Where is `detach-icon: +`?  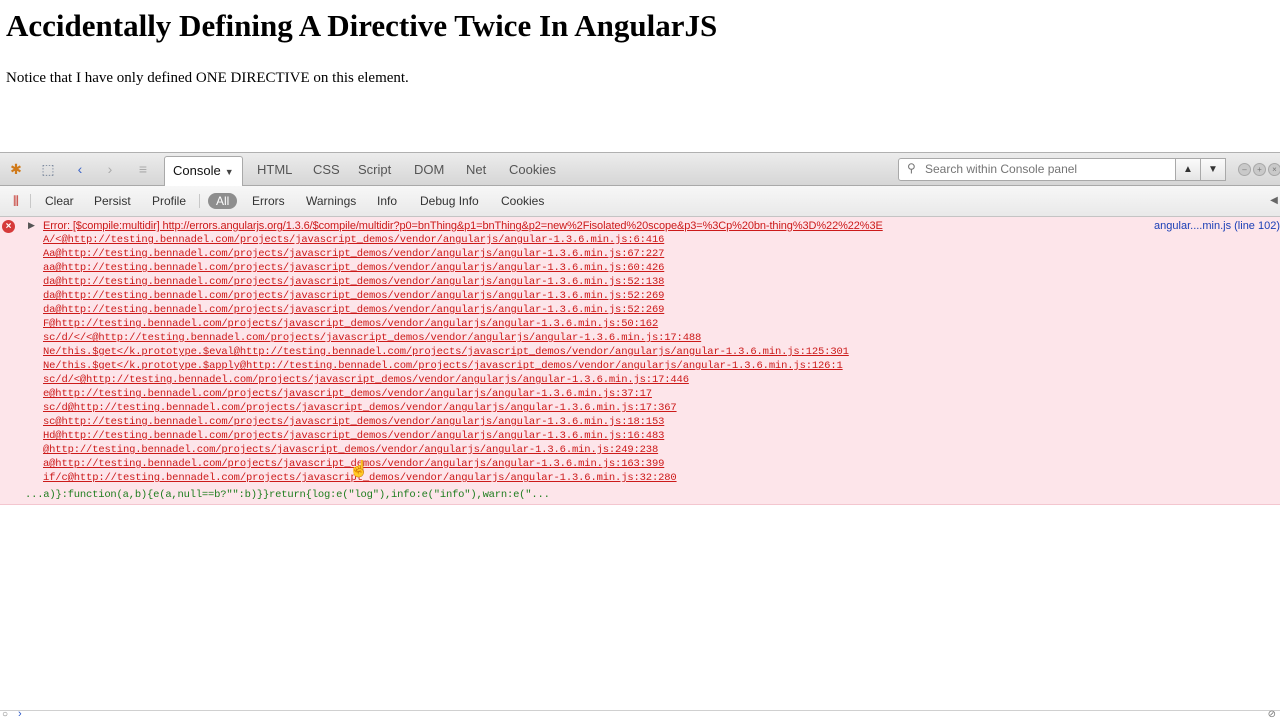
detach-icon: + is located at coordinates (1259, 169).